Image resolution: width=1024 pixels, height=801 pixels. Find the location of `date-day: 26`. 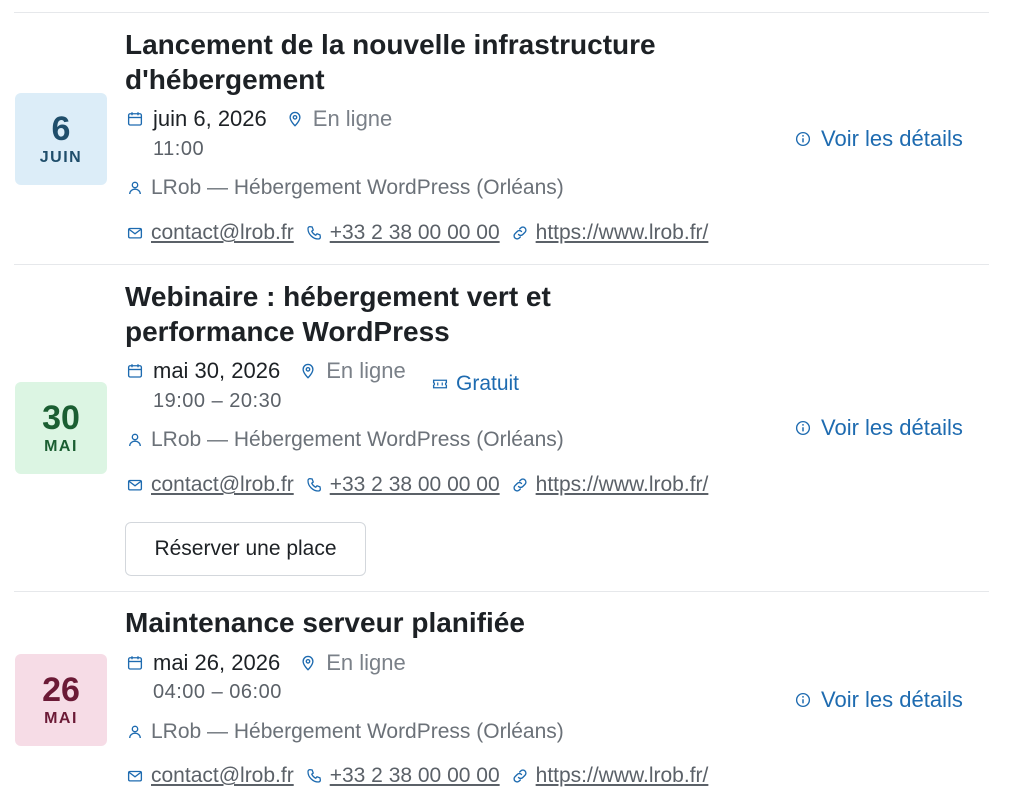

date-day: 26 is located at coordinates (61, 690).